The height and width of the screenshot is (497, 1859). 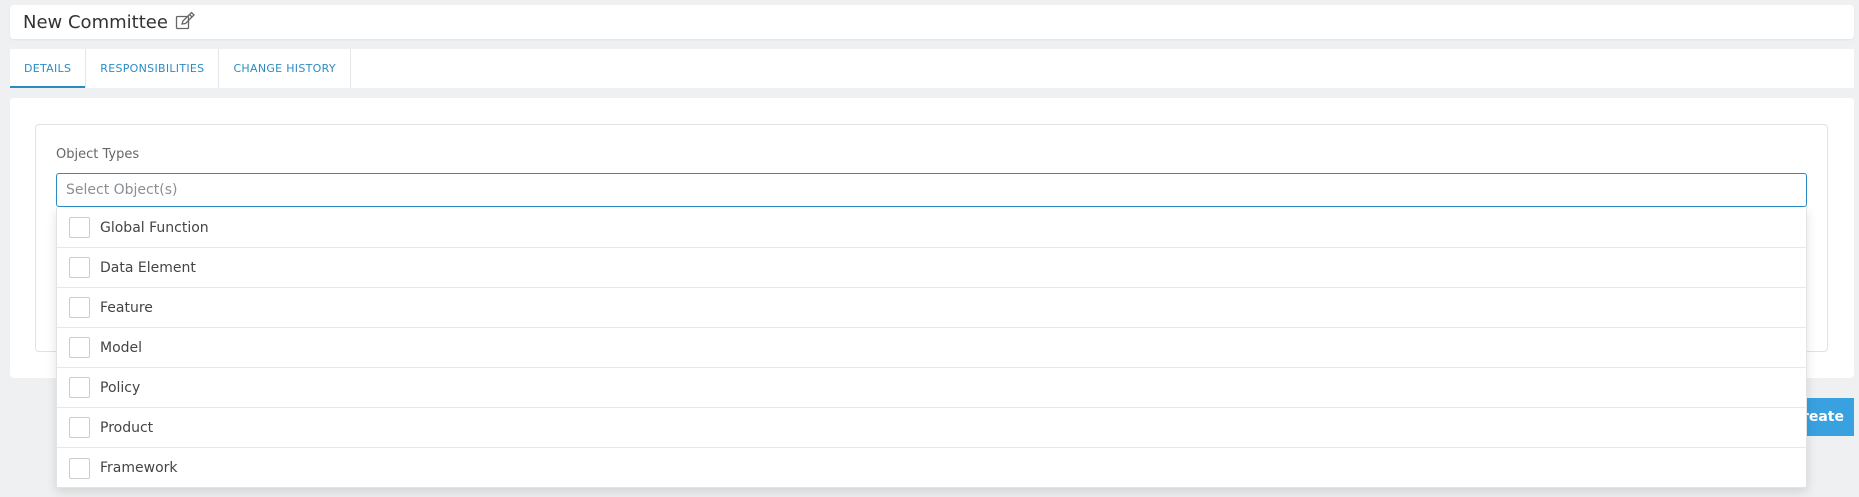 I want to click on option-label: Policy, so click(x=120, y=387).